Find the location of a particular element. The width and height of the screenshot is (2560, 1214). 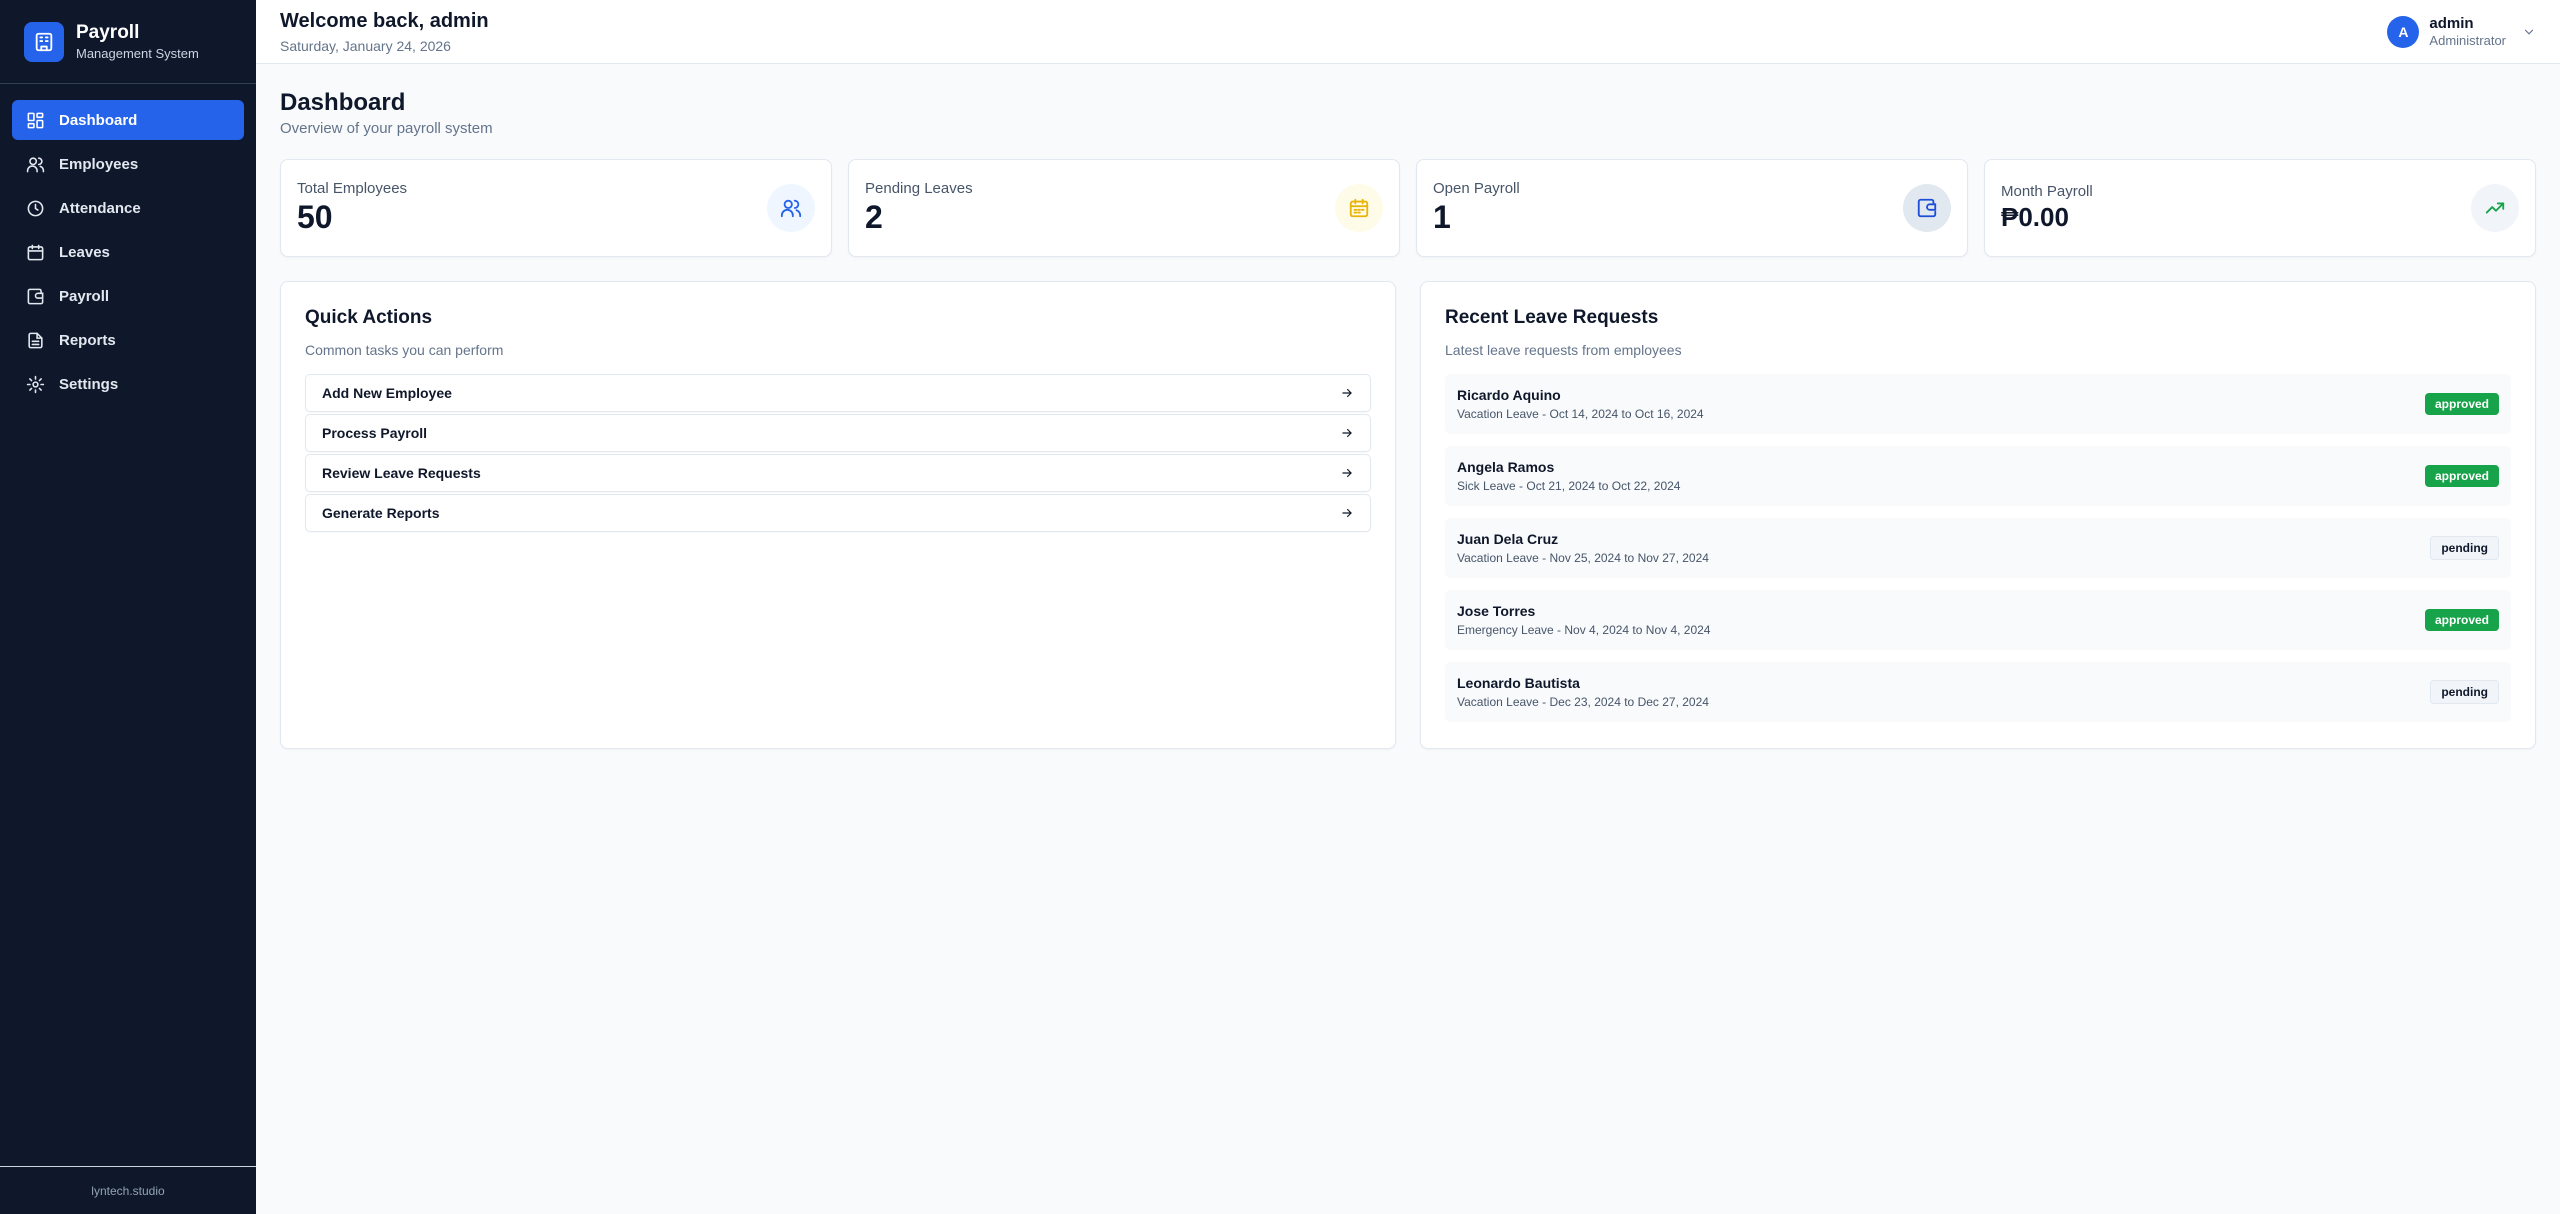

gear-icon is located at coordinates (35, 384).